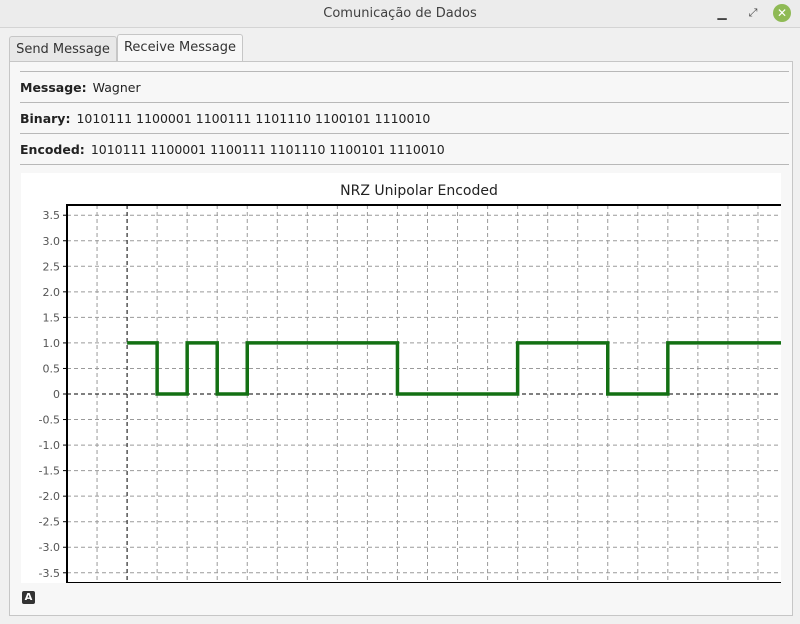  I want to click on y-tick-label: 0, so click(56, 394).